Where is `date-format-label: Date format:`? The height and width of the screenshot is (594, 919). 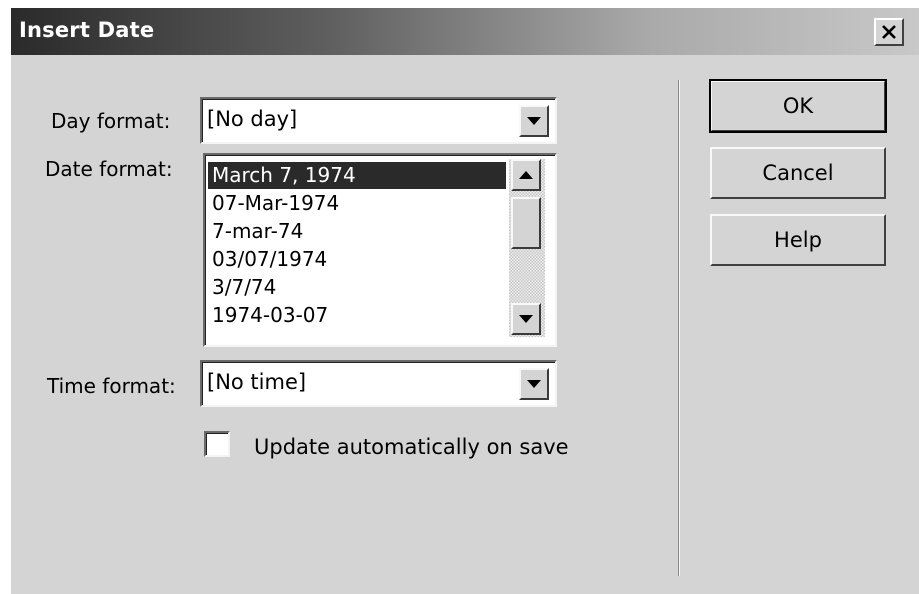 date-format-label: Date format: is located at coordinates (109, 169).